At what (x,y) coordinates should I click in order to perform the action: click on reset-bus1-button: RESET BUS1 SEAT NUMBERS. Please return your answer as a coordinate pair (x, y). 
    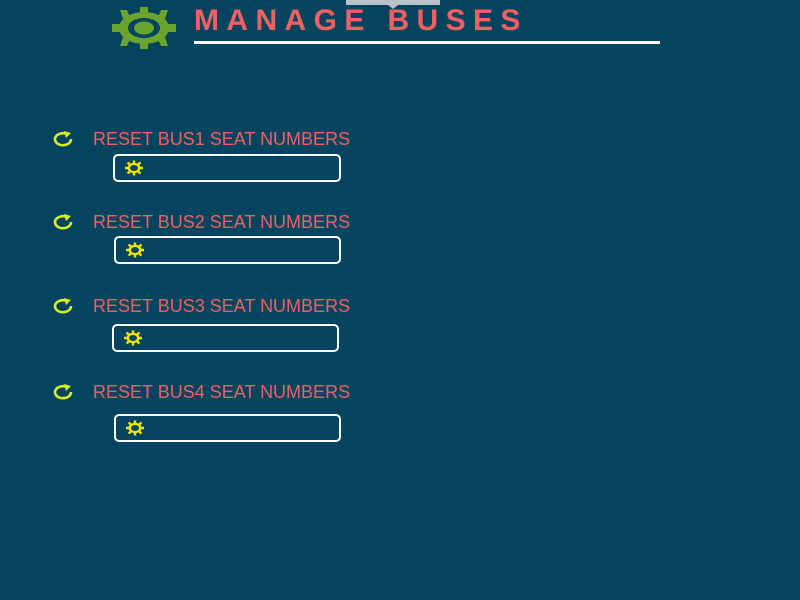
    Looking at the image, I should click on (200, 139).